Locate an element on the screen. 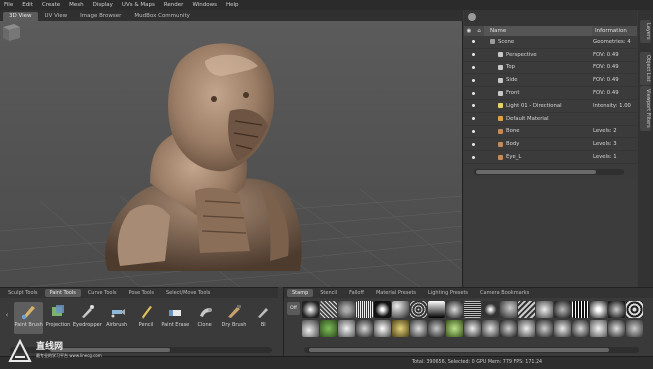 This screenshot has width=653, height=369. view-cube-icon is located at coordinates (11, 32).